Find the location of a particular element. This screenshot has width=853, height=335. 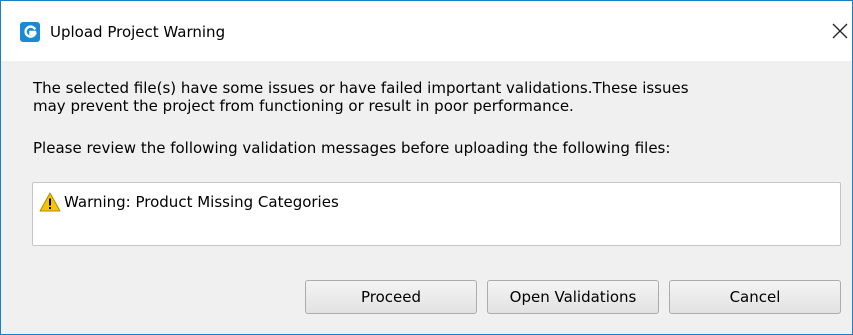

proceed-button: Proceed is located at coordinates (391, 297).